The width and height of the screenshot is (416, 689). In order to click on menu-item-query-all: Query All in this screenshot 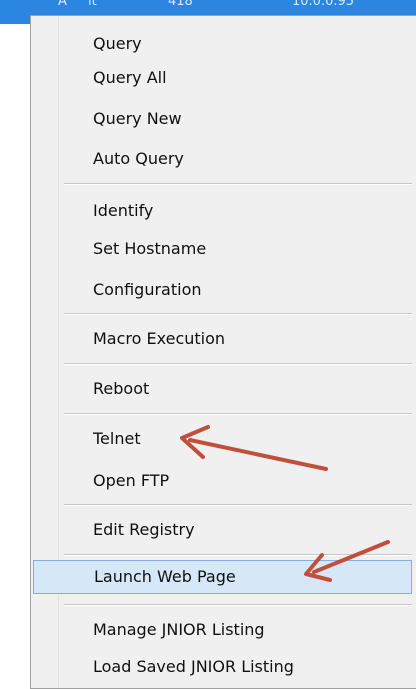, I will do `click(223, 78)`.